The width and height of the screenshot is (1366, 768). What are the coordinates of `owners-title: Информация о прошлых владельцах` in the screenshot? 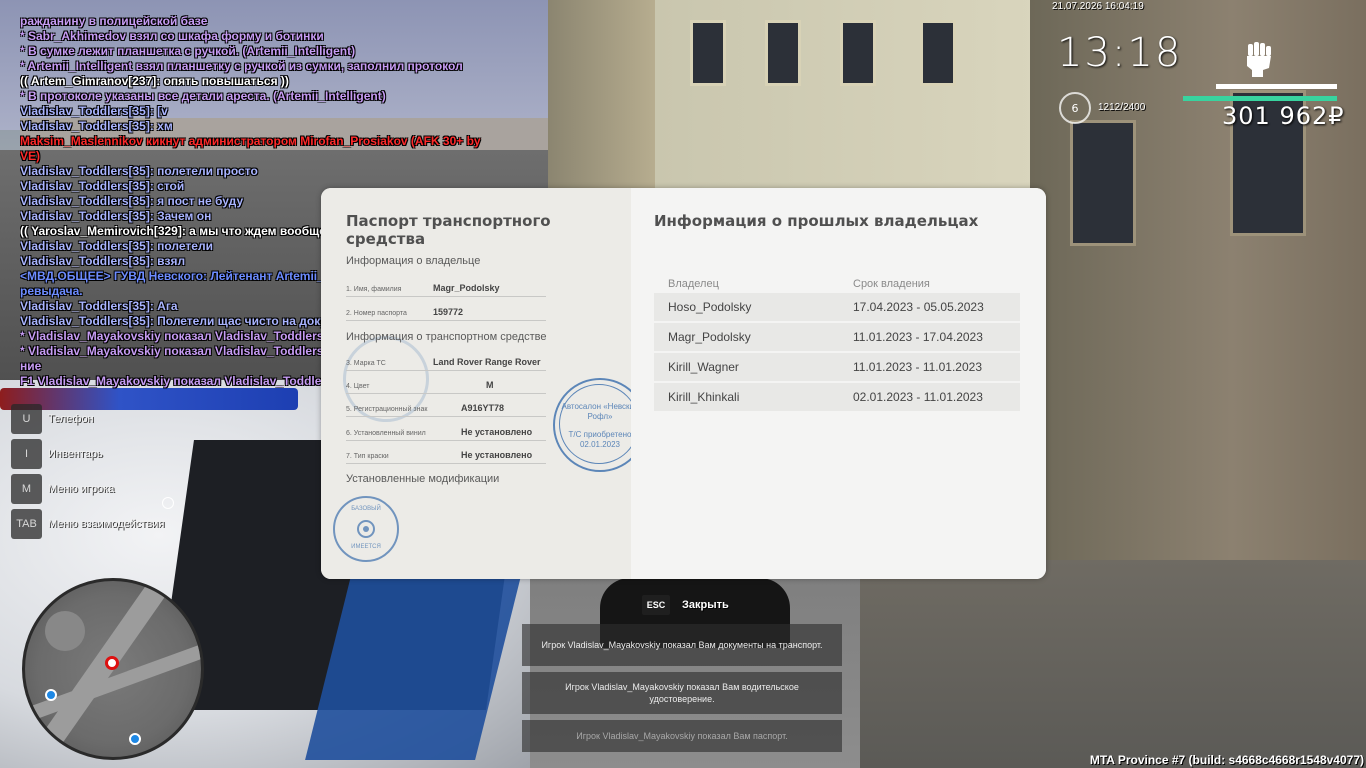 It's located at (816, 221).